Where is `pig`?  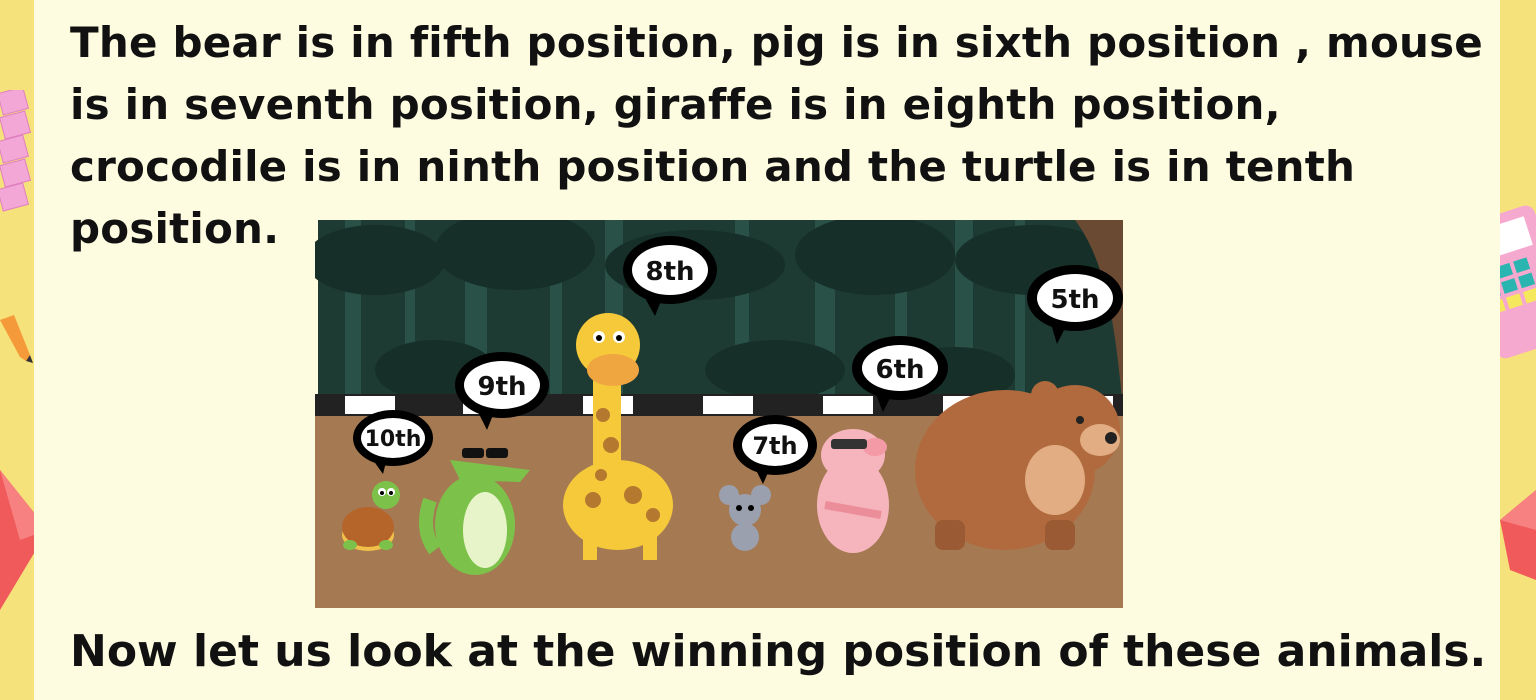
pig is located at coordinates (853, 491).